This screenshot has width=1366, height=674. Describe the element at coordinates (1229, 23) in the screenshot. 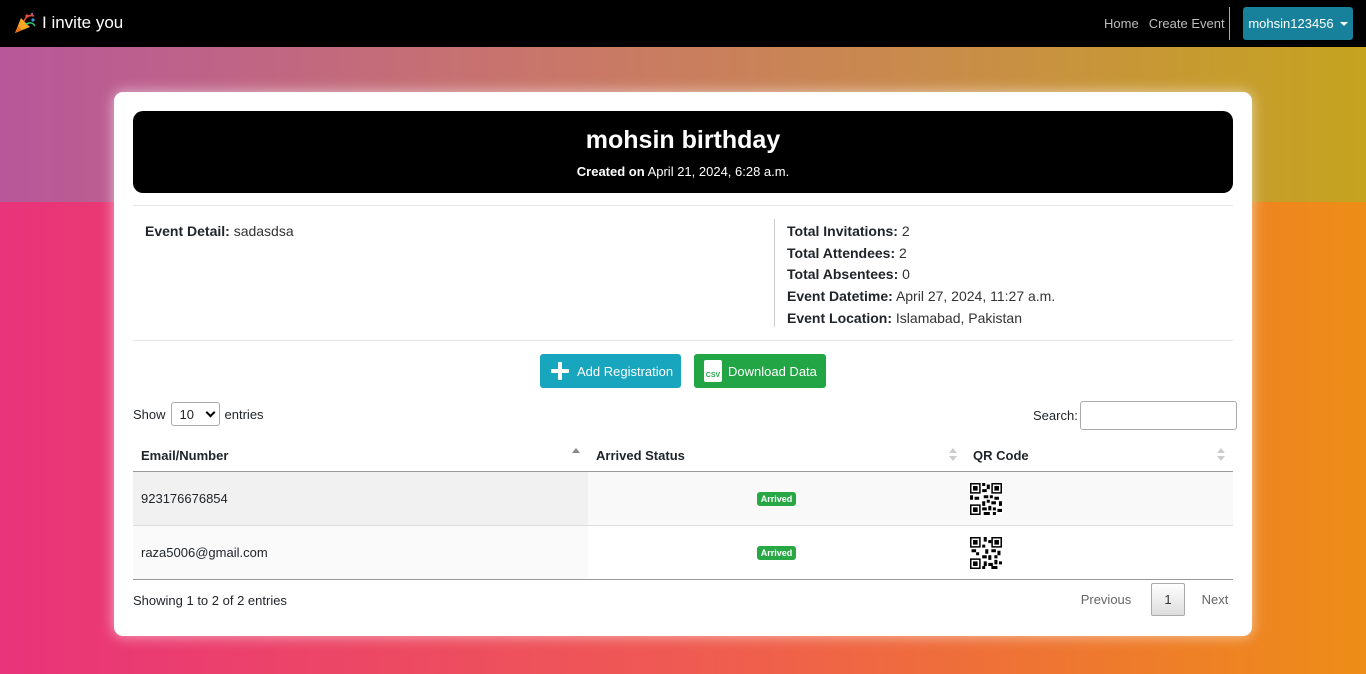

I see `nav-divider` at that location.